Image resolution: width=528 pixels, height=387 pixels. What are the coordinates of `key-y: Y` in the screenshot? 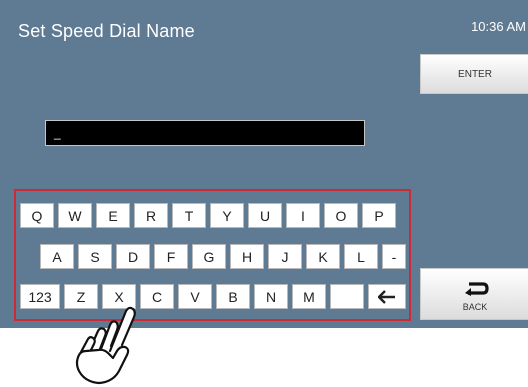 It's located at (227, 215).